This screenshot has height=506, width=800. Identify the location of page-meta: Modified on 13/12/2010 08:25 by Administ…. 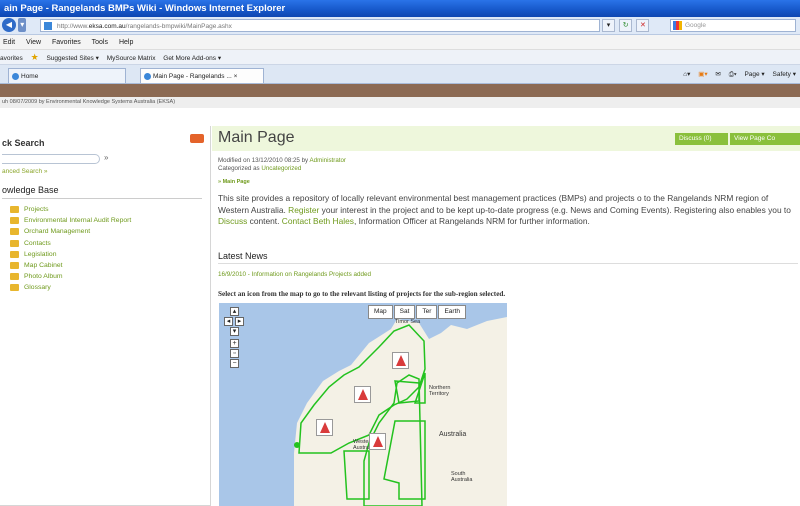
(282, 165).